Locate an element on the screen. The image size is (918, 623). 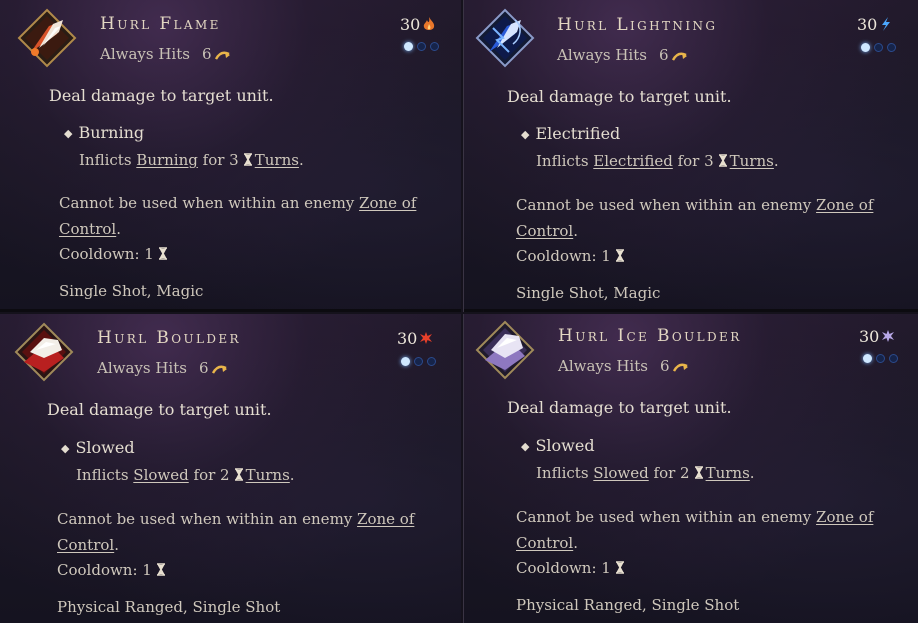
status-effect-label: Electrified is located at coordinates (578, 133).